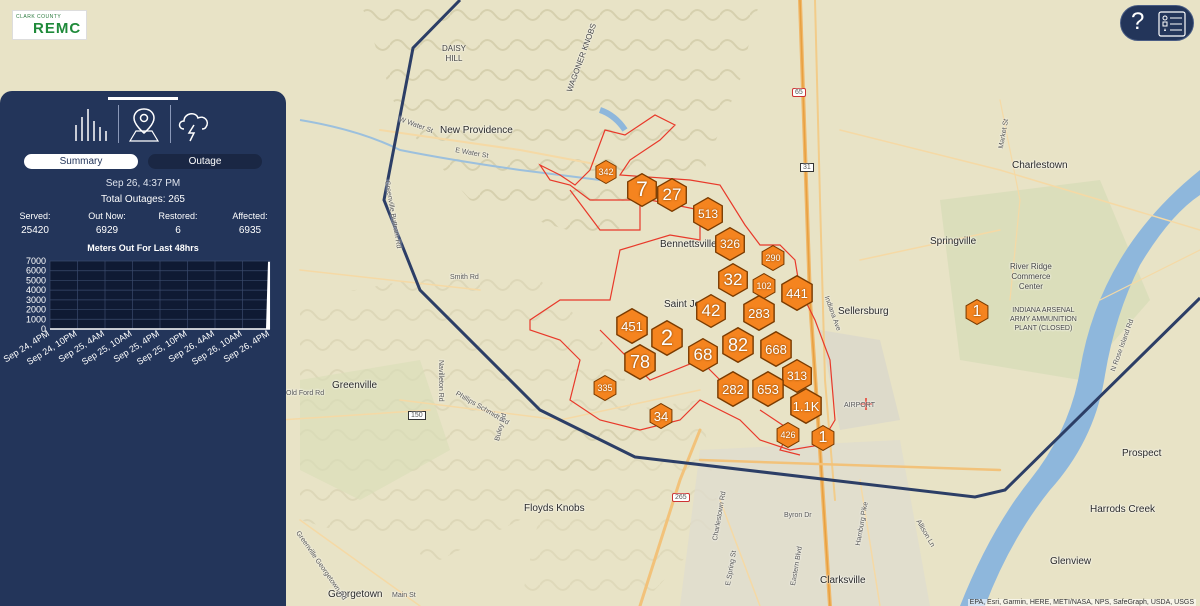 This screenshot has width=1200, height=606. Describe the element at coordinates (36, 290) in the screenshot. I see `chart-y-tick-label: 4000` at that location.